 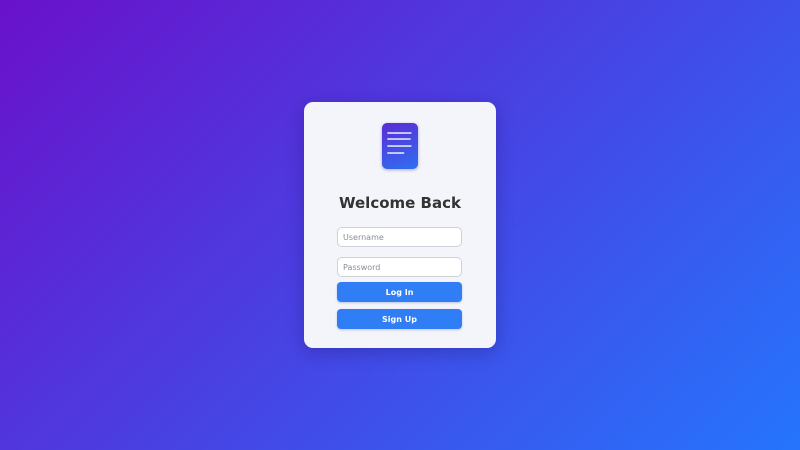 I want to click on signup-button: Sign Up, so click(x=399, y=319).